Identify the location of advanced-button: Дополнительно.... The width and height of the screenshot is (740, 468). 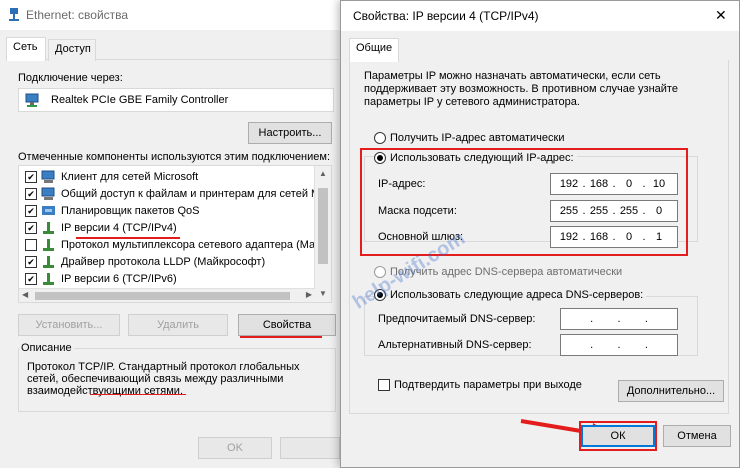
(671, 391).